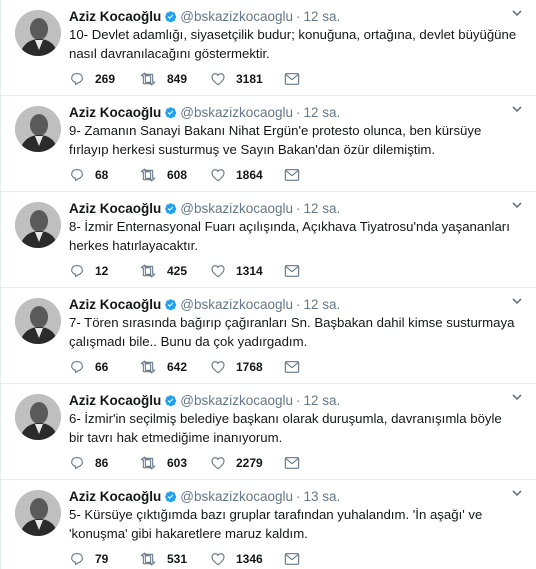 This screenshot has width=536, height=569. I want to click on retweet-button: 608, so click(163, 175).